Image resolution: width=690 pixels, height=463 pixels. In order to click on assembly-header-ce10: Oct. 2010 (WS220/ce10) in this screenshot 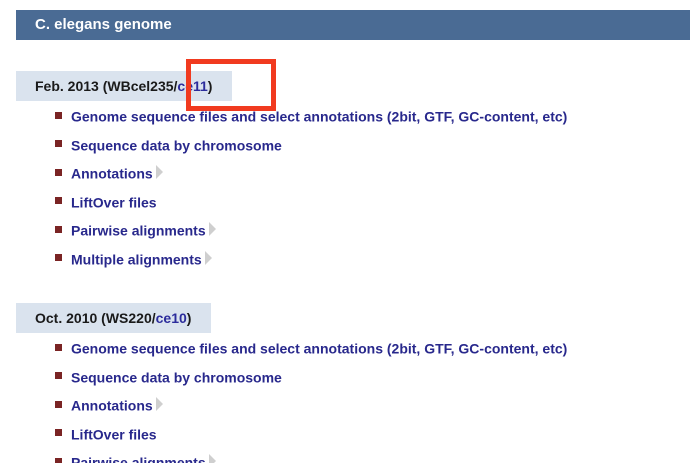, I will do `click(114, 318)`.